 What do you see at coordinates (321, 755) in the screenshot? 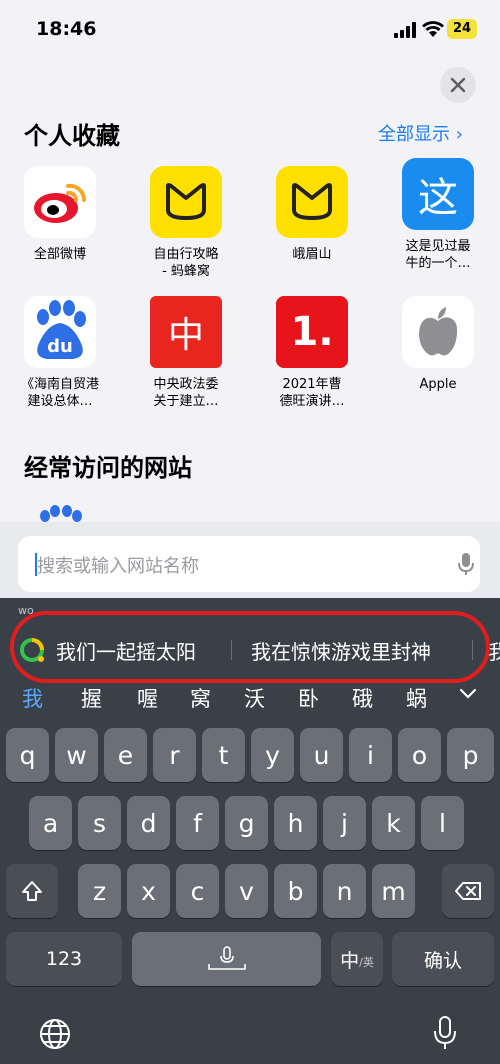
I see `key-u: u` at bounding box center [321, 755].